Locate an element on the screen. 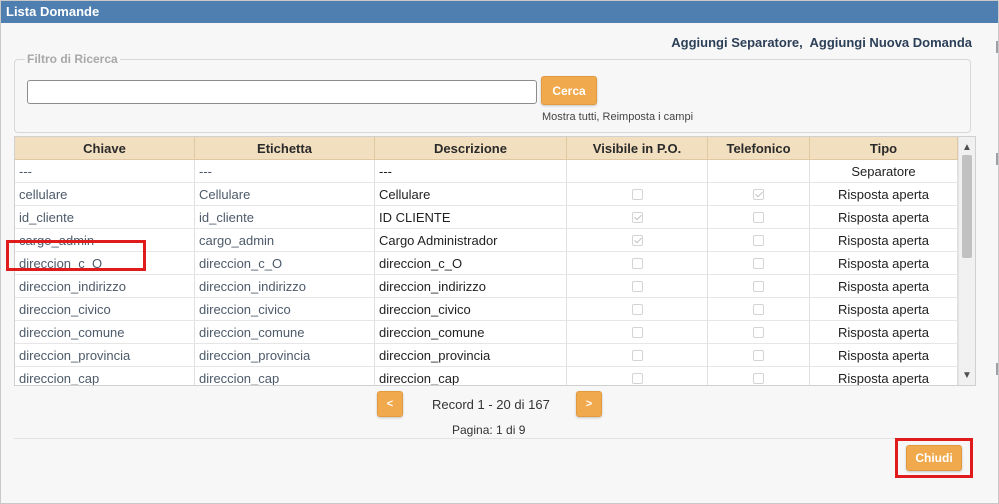  cell-description: direccion_comune is located at coordinates (471, 332).